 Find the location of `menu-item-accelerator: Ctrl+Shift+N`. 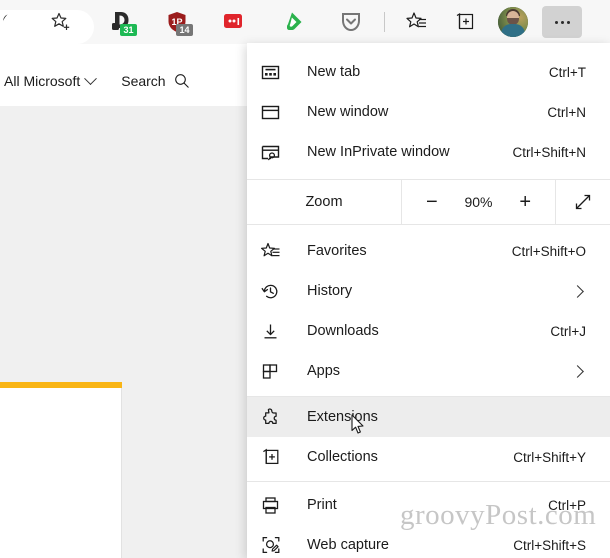

menu-item-accelerator: Ctrl+Shift+N is located at coordinates (549, 152).